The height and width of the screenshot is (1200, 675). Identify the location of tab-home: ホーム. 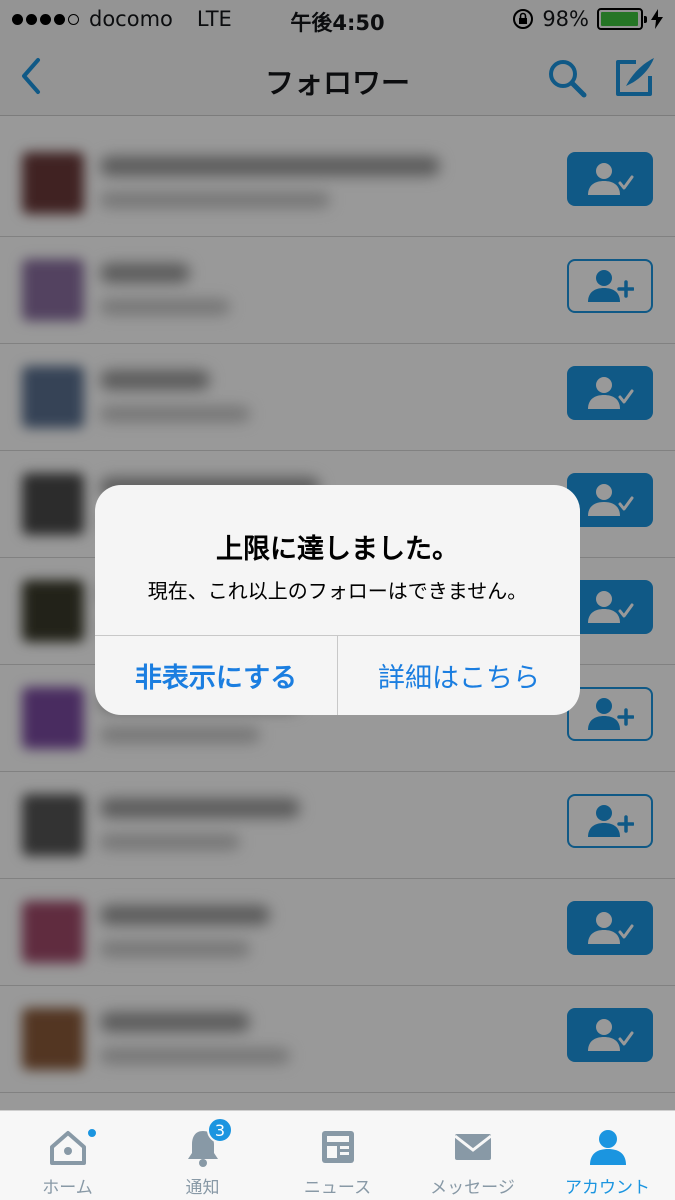
(67, 1155).